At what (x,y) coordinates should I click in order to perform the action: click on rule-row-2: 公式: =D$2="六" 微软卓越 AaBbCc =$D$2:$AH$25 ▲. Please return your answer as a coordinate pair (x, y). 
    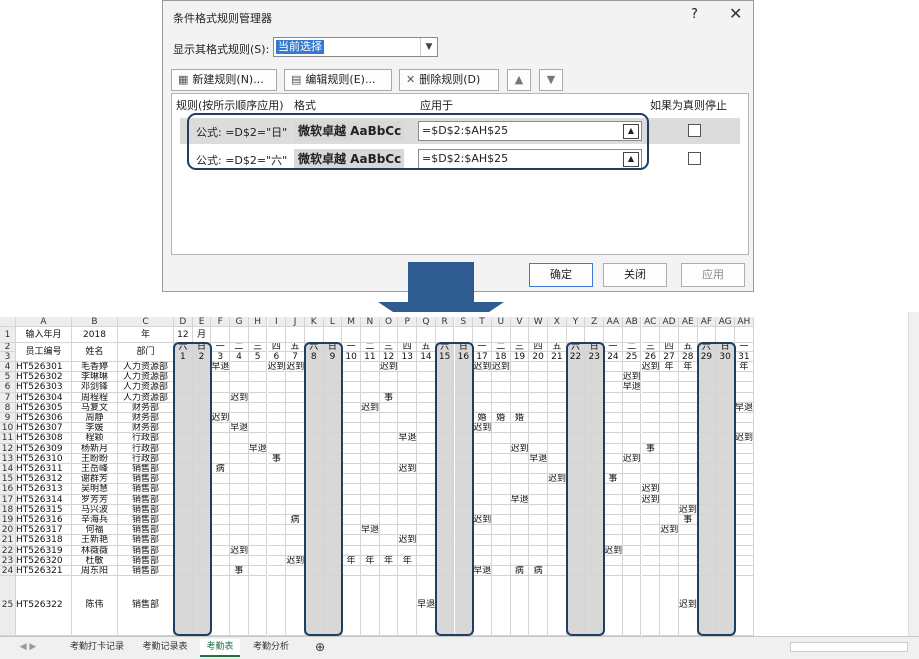
    Looking at the image, I should click on (460, 159).